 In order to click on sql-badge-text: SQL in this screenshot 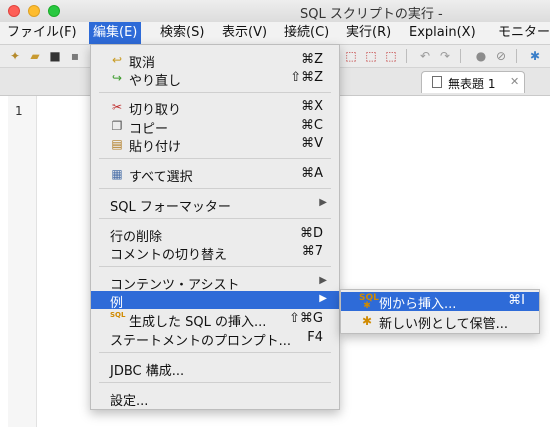, I will do `click(369, 298)`.